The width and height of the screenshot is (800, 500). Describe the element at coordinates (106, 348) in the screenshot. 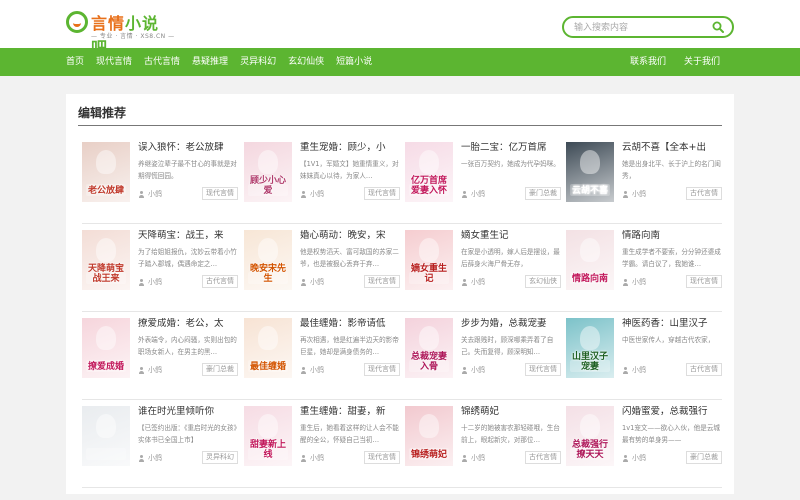

I see `book-cover: 撩爱成婚` at that location.